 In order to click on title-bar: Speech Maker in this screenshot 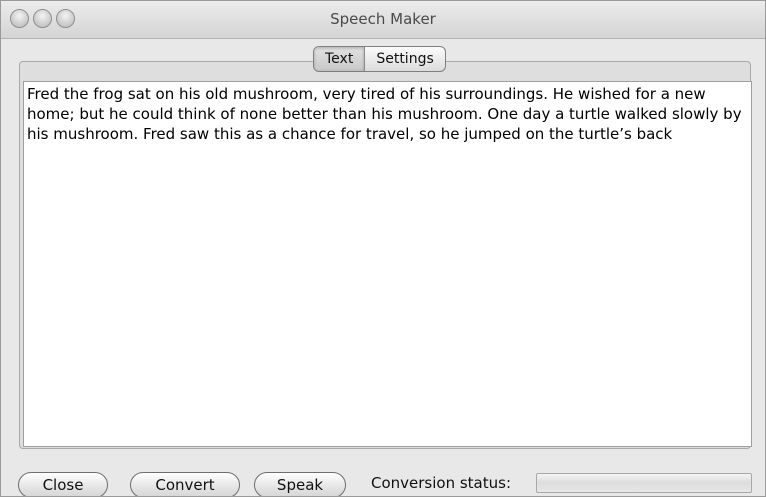, I will do `click(383, 20)`.